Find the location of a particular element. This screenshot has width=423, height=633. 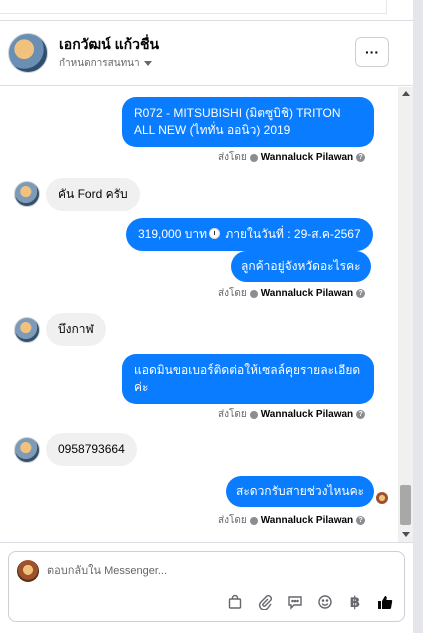

reply-input is located at coordinates (217, 571).